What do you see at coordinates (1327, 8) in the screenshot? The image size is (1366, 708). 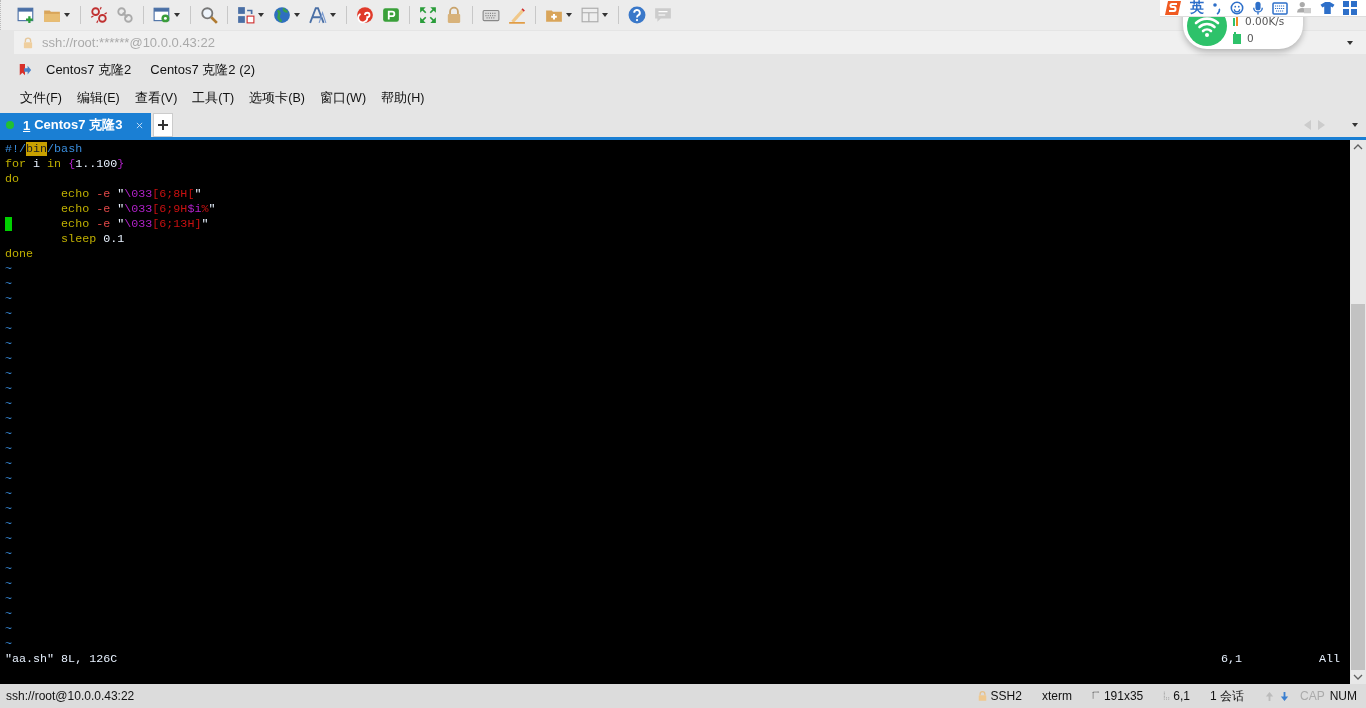 I see `shirt-icon` at bounding box center [1327, 8].